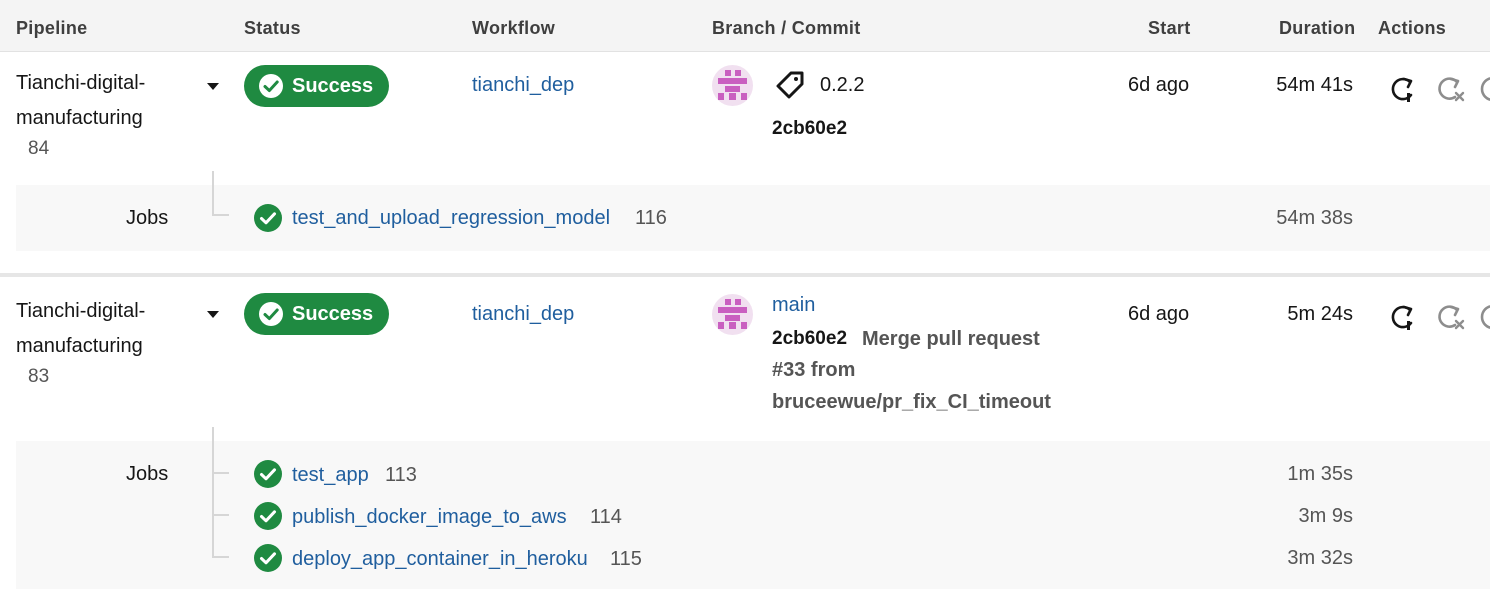 This screenshot has height=595, width=1490. I want to click on tag-label: 0.2.2, so click(842, 85).